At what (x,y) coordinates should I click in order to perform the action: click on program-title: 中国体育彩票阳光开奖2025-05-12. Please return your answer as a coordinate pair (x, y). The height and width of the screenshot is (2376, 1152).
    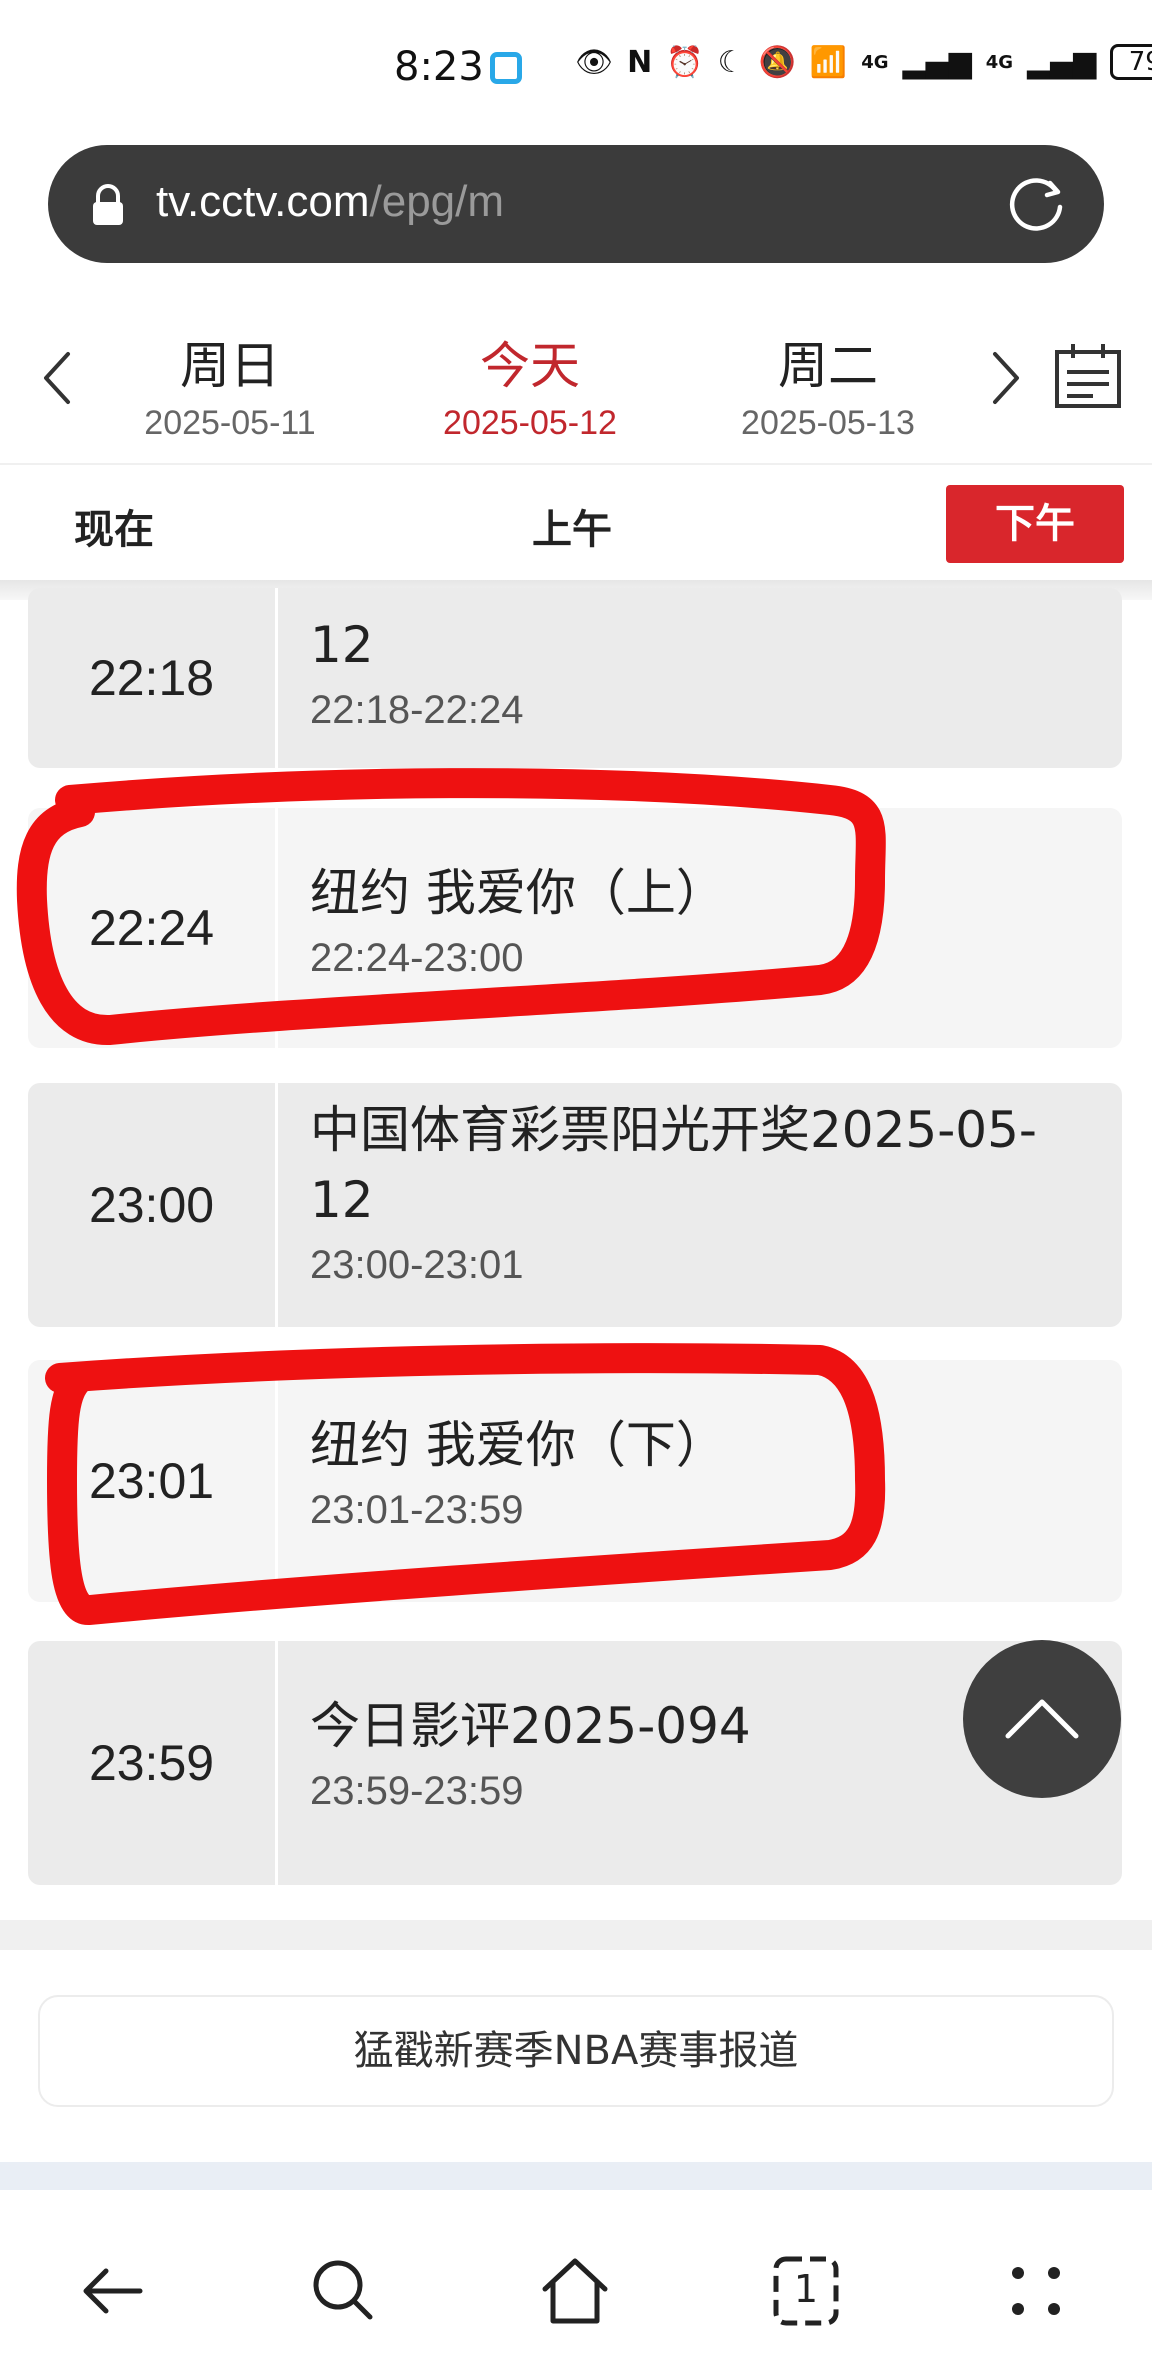
    Looking at the image, I should click on (673, 1165).